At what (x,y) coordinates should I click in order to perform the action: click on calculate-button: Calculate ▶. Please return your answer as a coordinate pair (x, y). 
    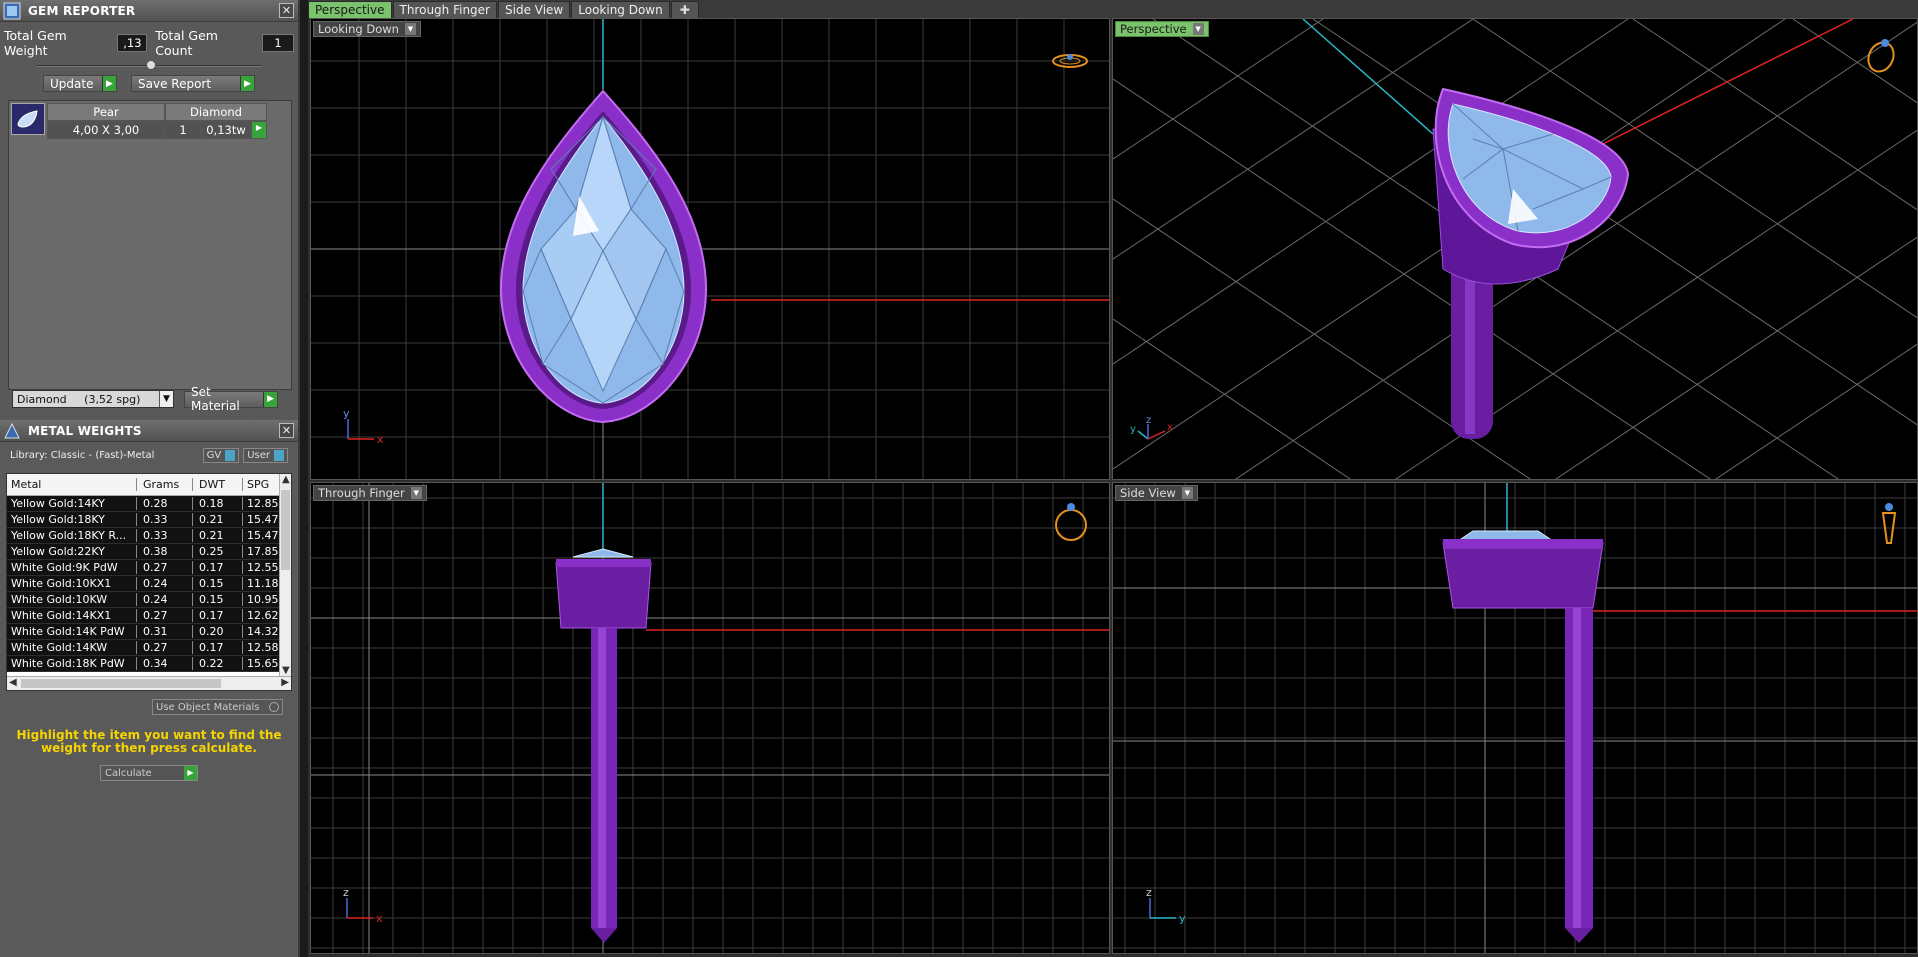
    Looking at the image, I should click on (149, 773).